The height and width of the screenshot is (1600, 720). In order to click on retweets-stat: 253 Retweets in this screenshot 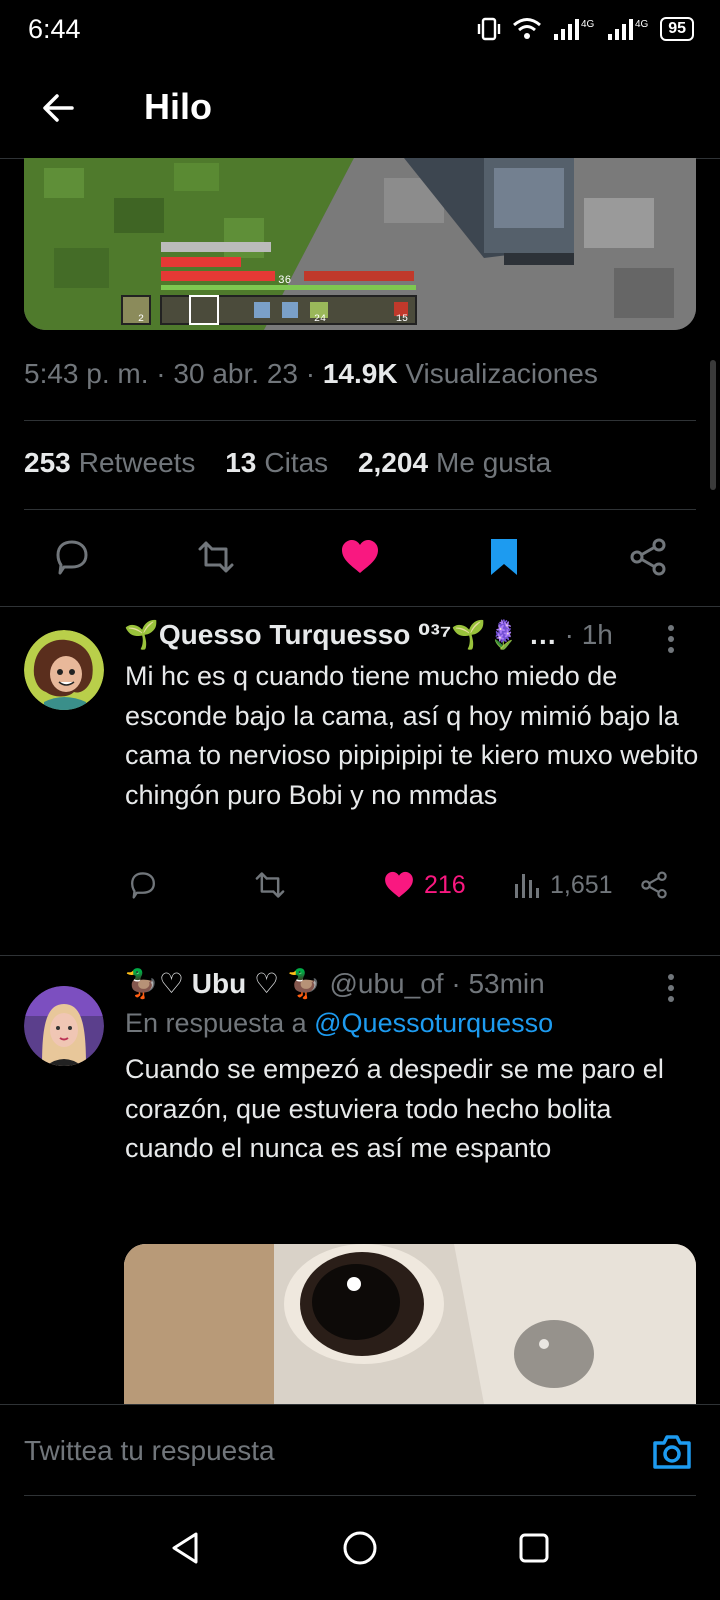, I will do `click(109, 462)`.